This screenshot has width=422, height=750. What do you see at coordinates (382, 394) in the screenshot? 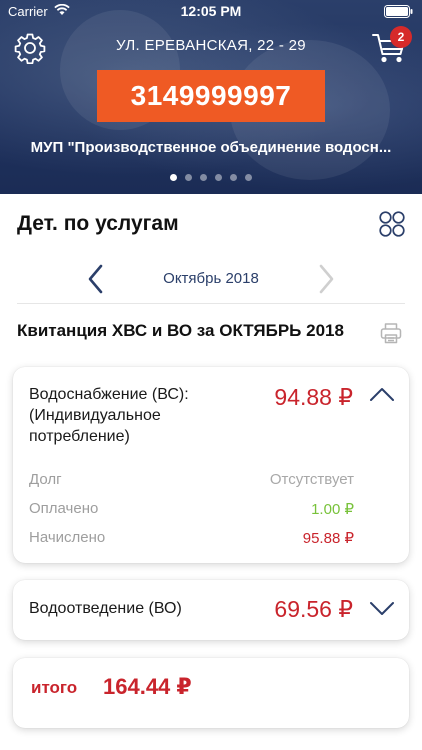
I see `chevron-up-icon` at bounding box center [382, 394].